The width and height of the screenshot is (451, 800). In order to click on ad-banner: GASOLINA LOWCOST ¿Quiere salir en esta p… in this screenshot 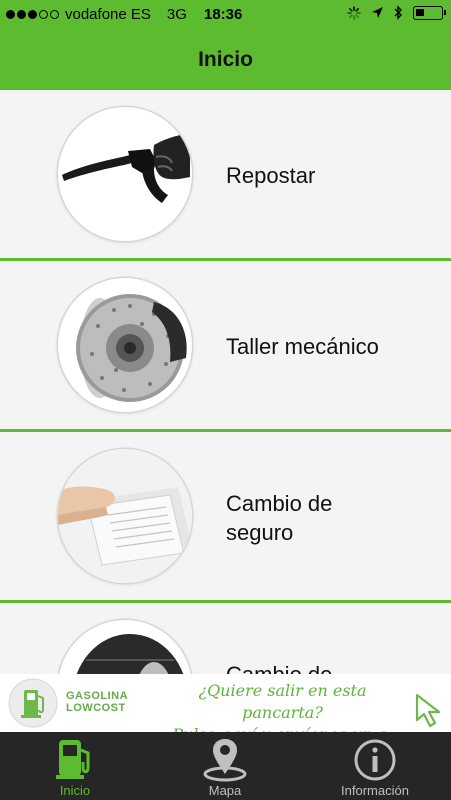, I will do `click(225, 720)`.